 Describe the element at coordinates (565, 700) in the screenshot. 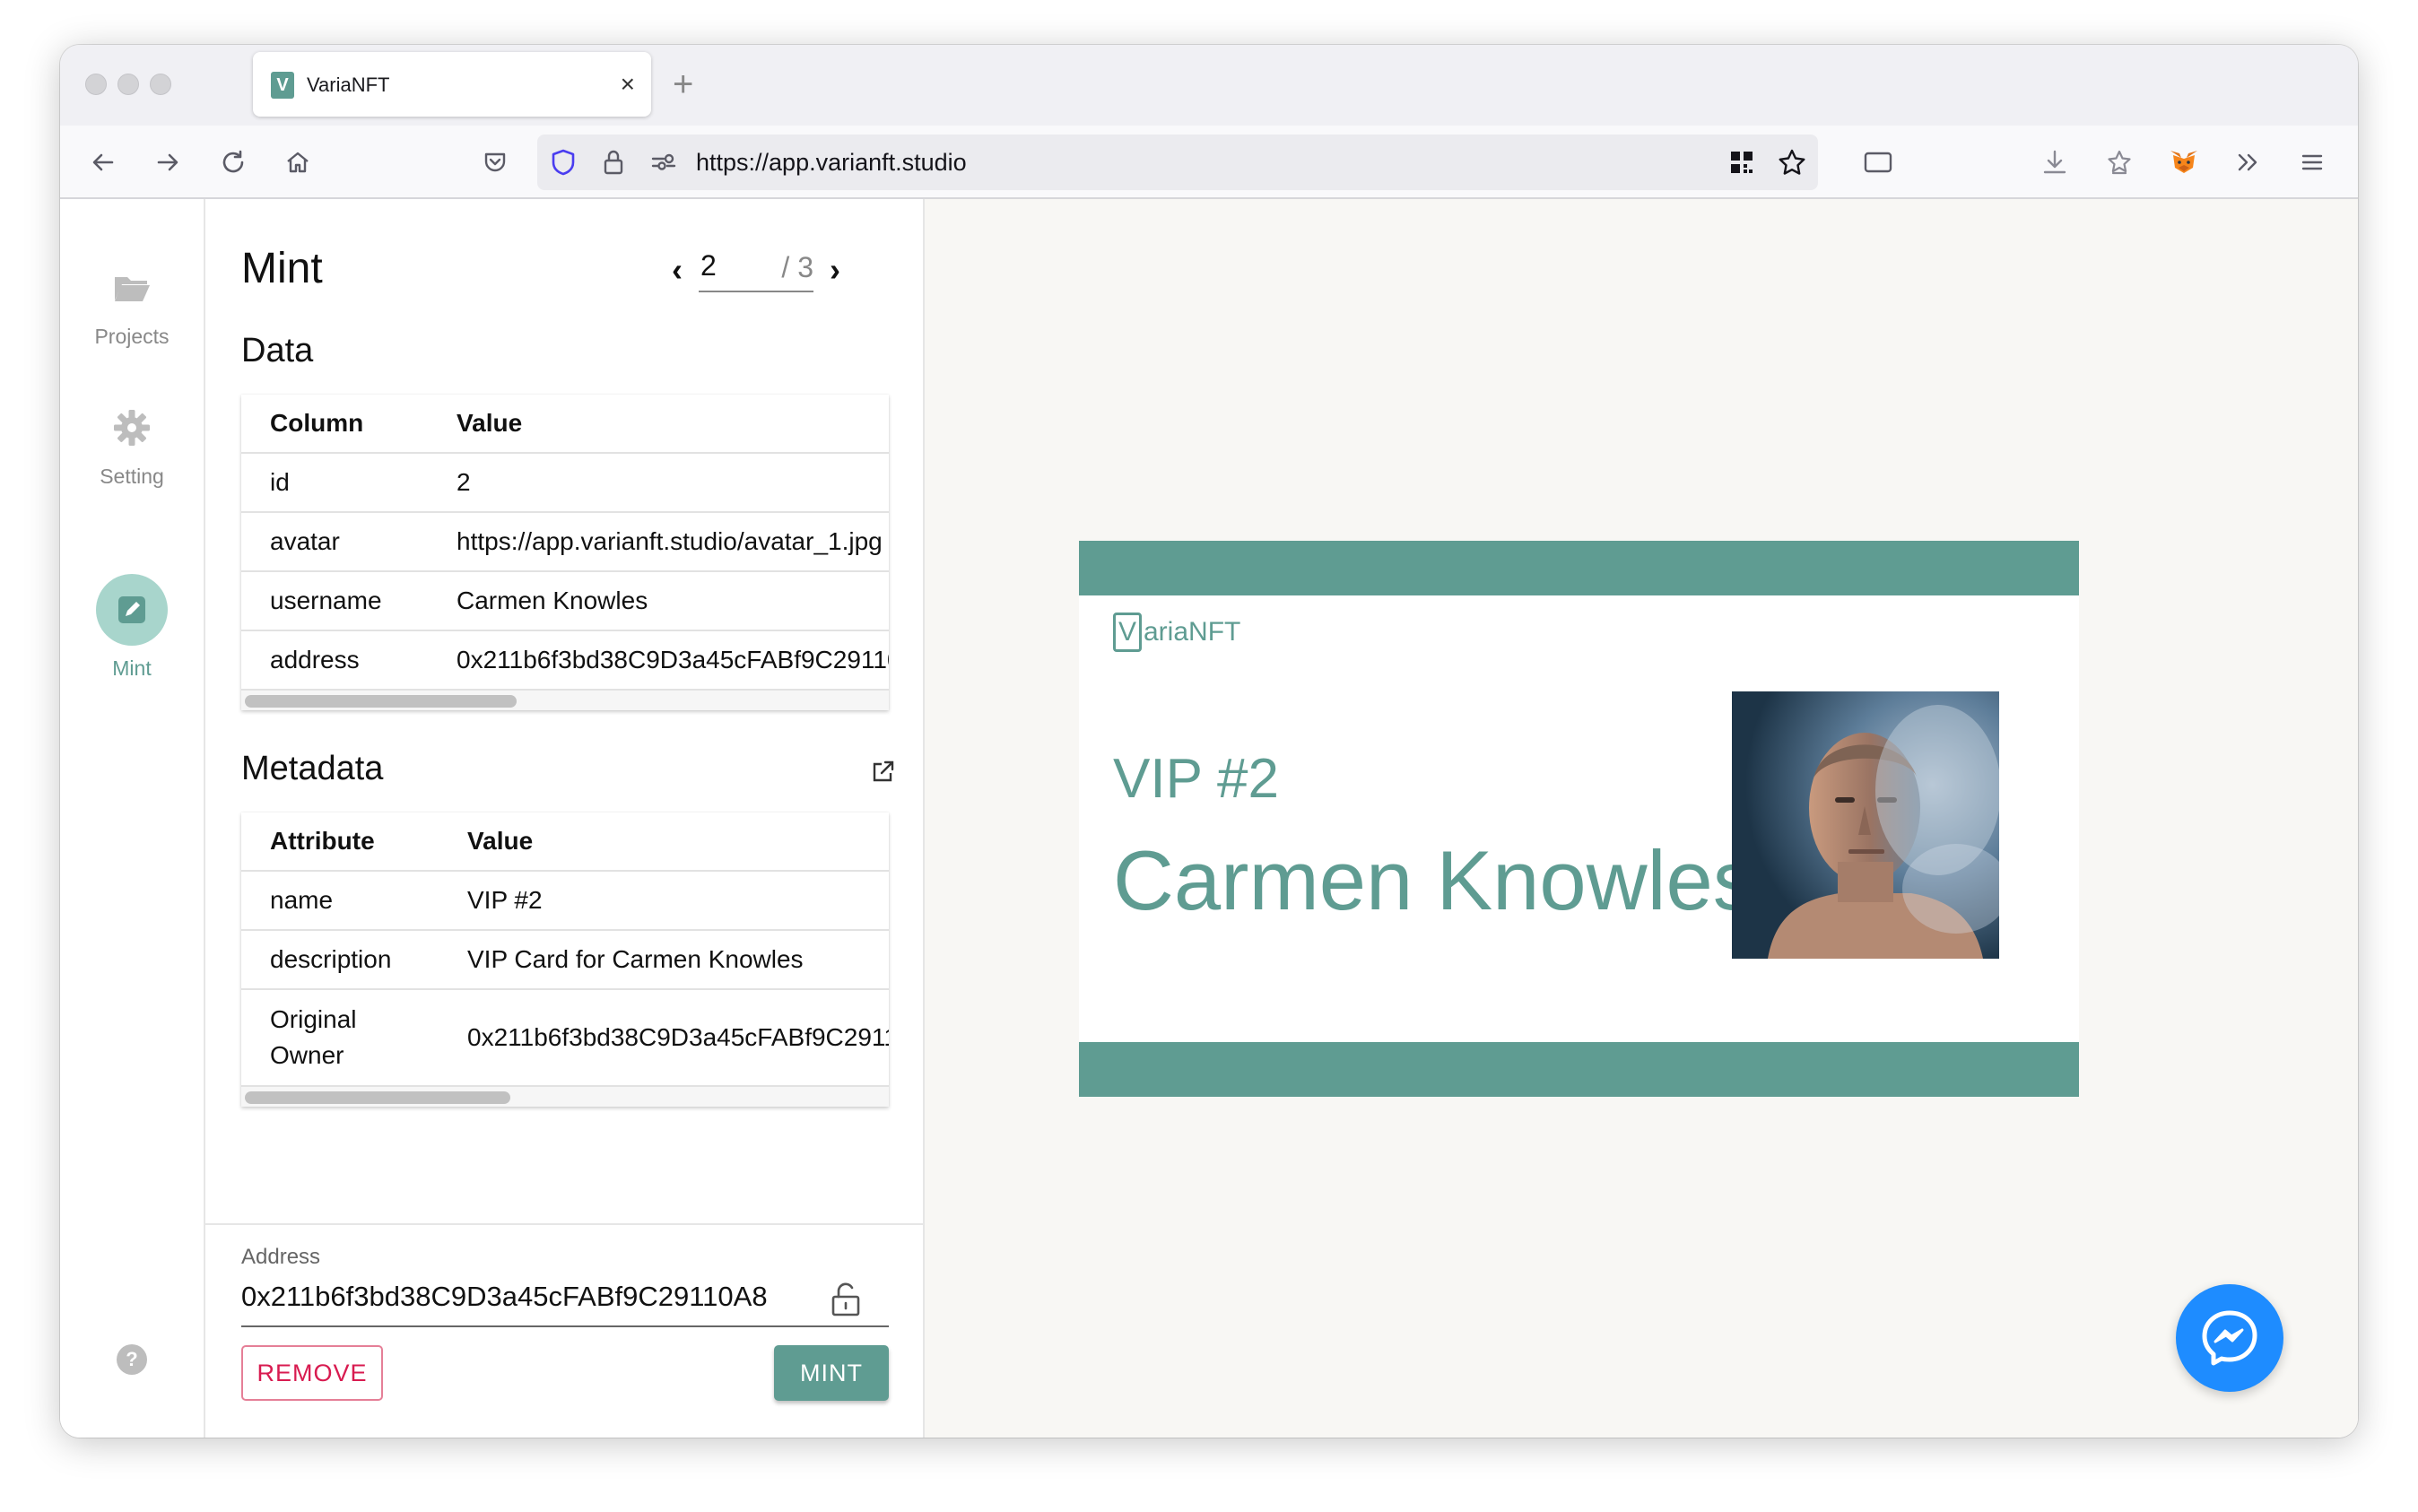

I see `data-table-scrollbar` at that location.